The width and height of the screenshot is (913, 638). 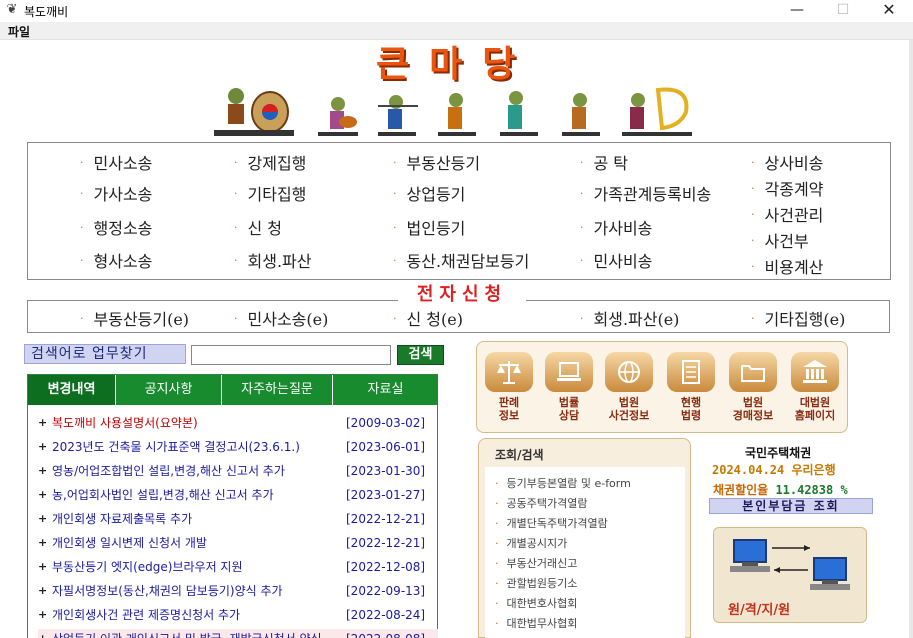 I want to click on category-label: 민사비송, so click(x=623, y=261).